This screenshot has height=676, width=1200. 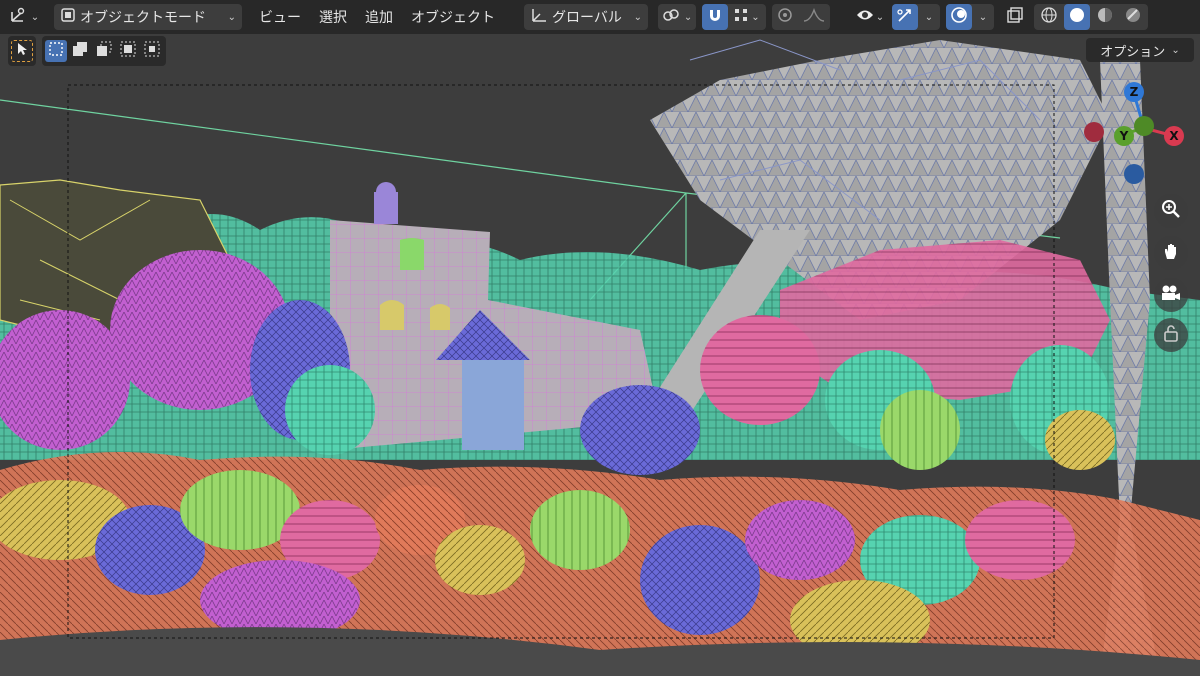 I want to click on rendered-icon, so click(x=1133, y=17).